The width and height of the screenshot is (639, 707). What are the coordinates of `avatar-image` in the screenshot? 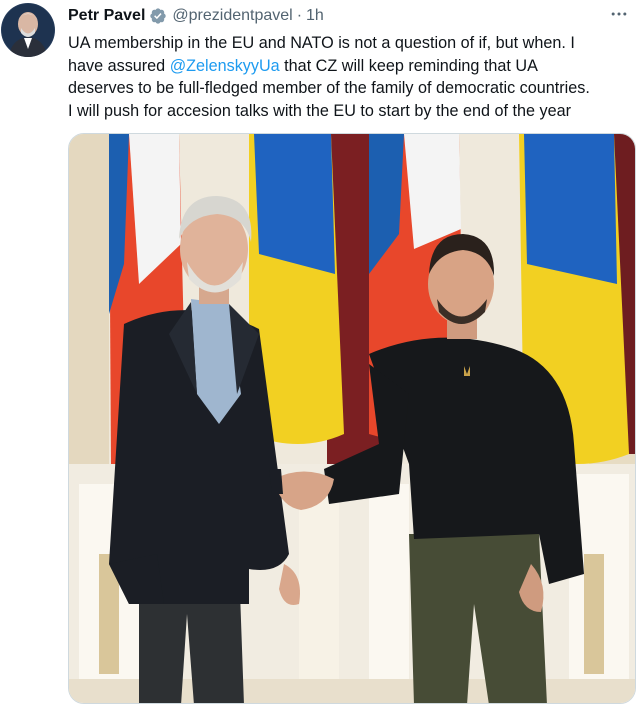 It's located at (28, 30).